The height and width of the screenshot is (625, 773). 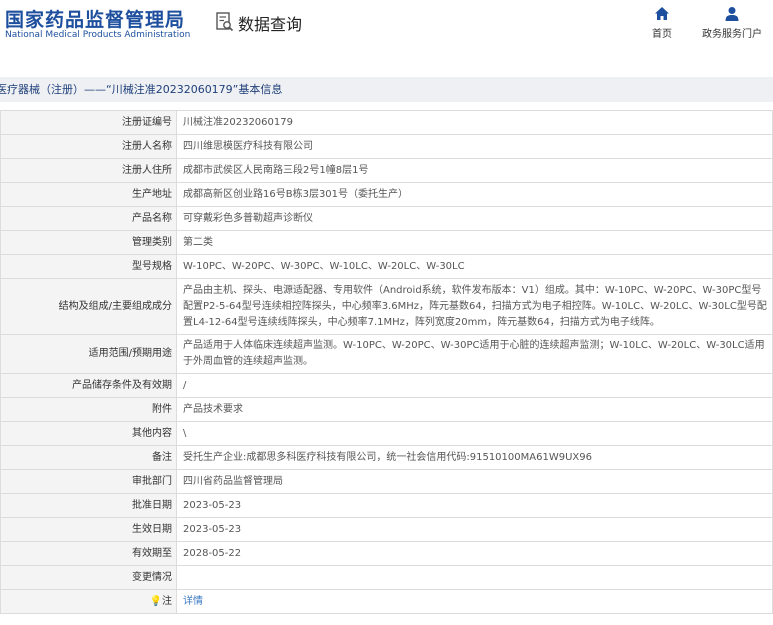 I want to click on field-label: 生产地址, so click(x=88, y=194).